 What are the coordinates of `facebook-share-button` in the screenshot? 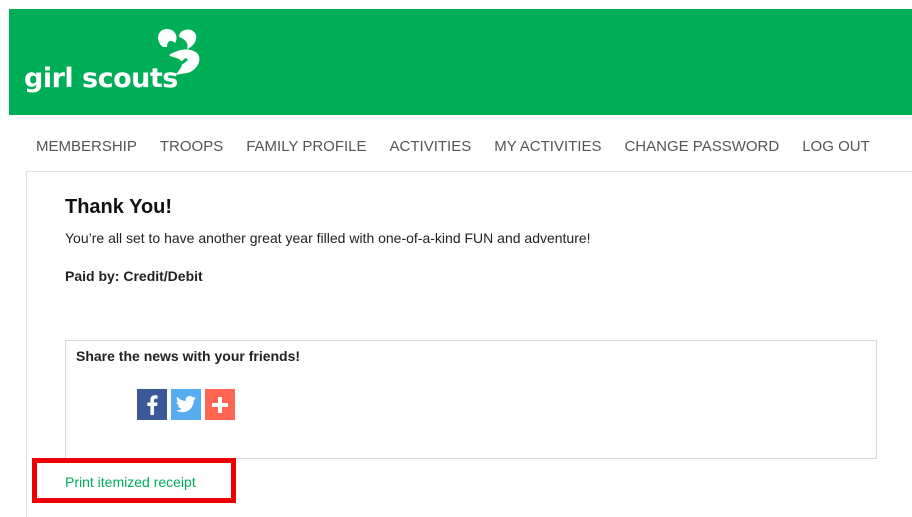 It's located at (152, 404).